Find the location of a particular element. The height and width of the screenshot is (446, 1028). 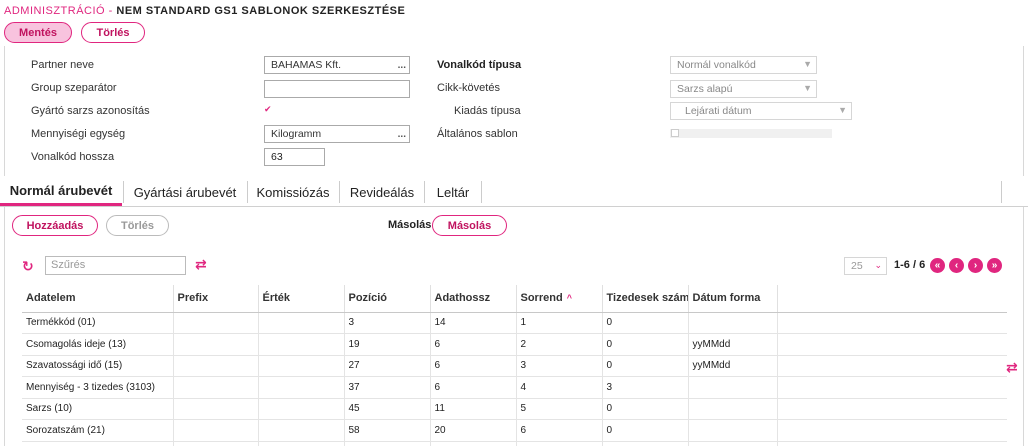

table-row: Sorozatszám (21) 58 20 6 0 is located at coordinates (514, 430).